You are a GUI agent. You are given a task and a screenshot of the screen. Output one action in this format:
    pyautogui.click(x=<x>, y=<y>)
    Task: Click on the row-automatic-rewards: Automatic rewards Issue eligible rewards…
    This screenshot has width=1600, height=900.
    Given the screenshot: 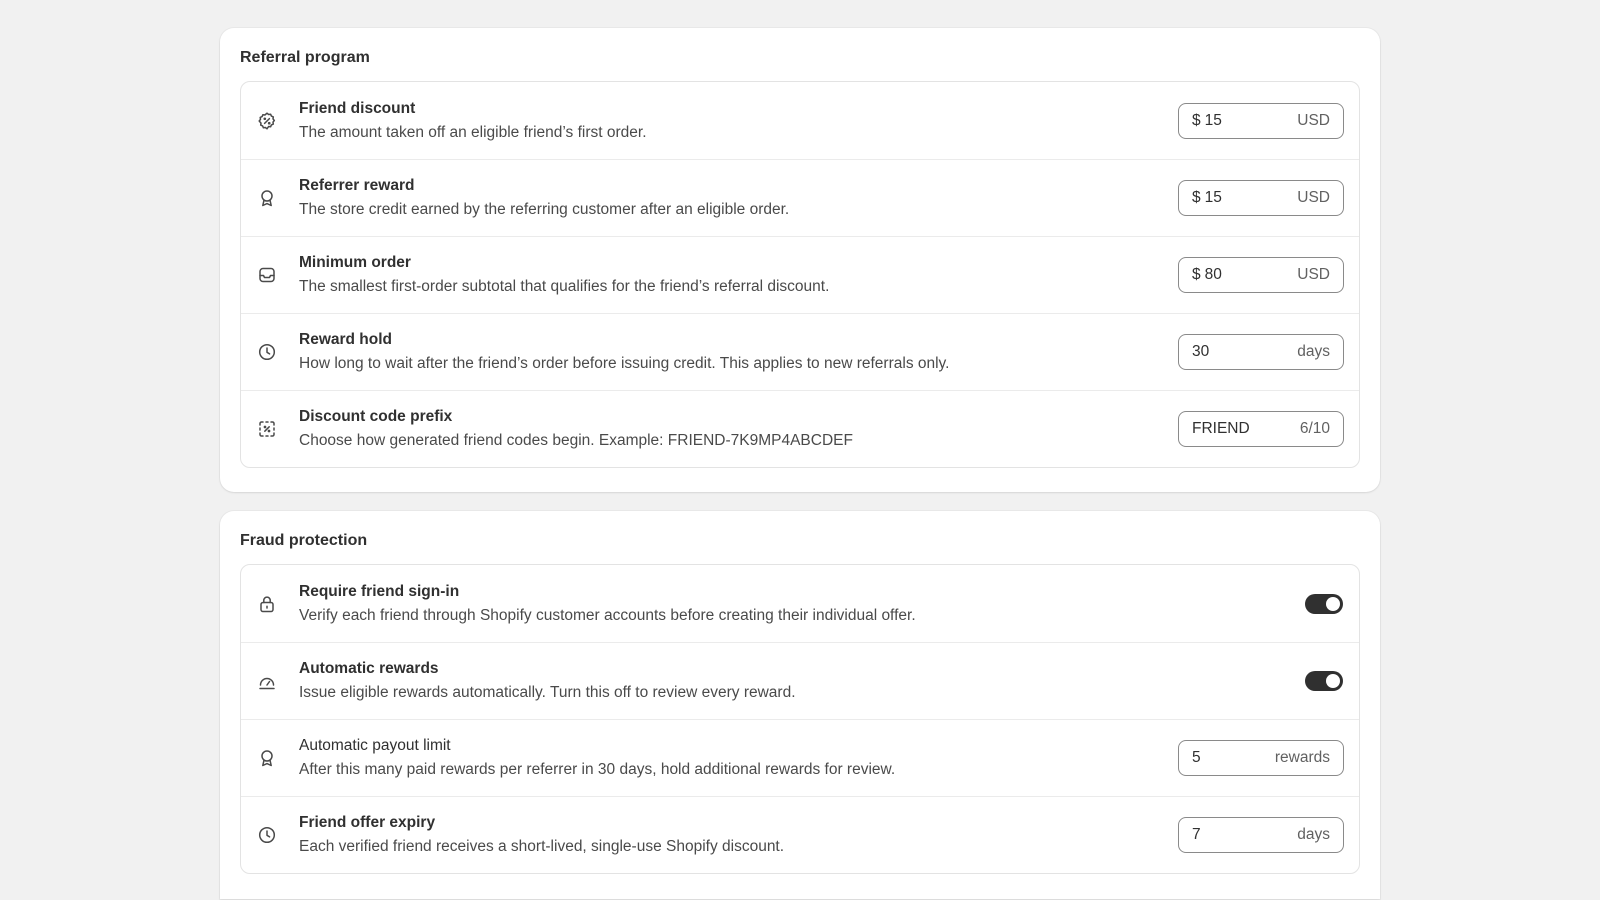 What is the action you would take?
    pyautogui.click(x=800, y=680)
    